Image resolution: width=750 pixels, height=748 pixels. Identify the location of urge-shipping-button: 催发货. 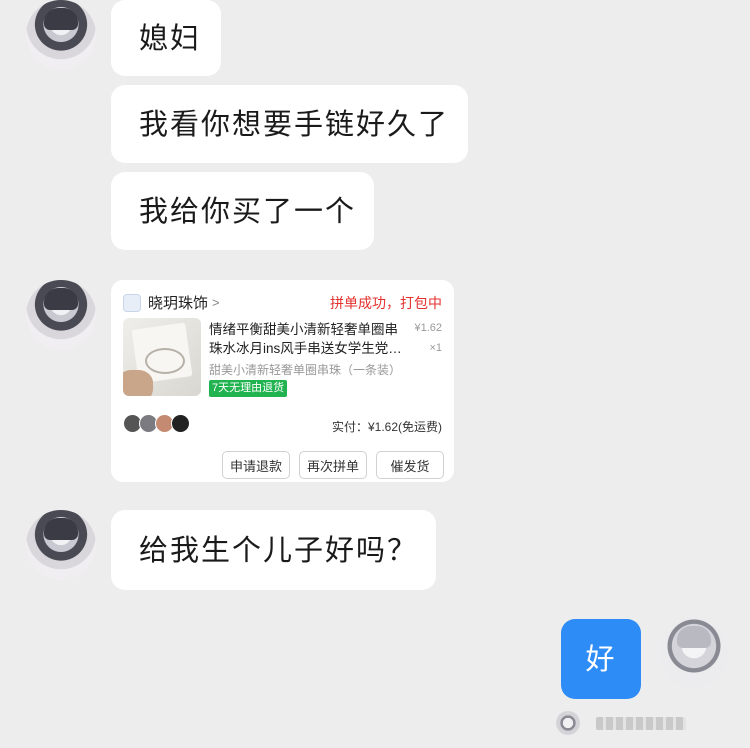
(410, 465).